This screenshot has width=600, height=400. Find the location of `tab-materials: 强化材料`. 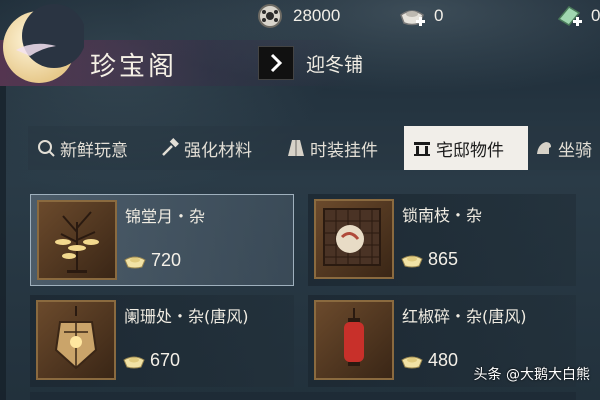

tab-materials: 强化材料 is located at coordinates (206, 148).